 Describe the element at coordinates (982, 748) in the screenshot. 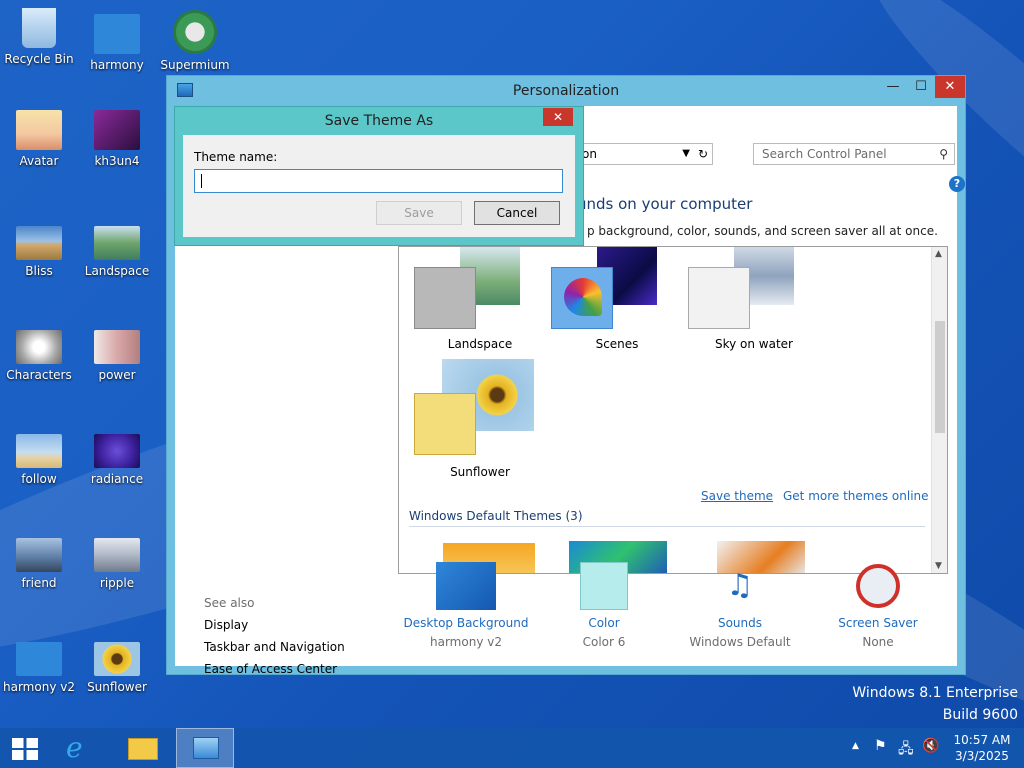

I see `clock: 10:57 AM 3/3/2025` at that location.